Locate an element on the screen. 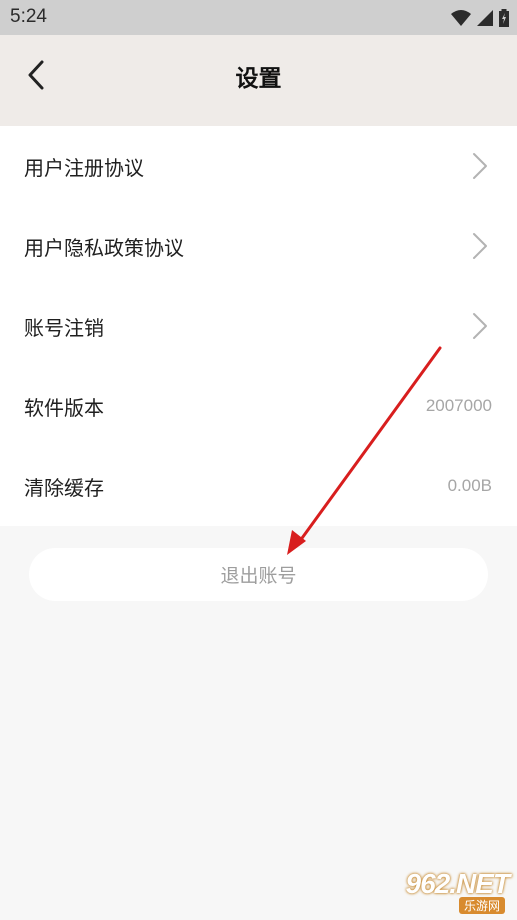 Image resolution: width=517 pixels, height=920 pixels. settings-item-label: 用户隐私政策协议 is located at coordinates (104, 247).